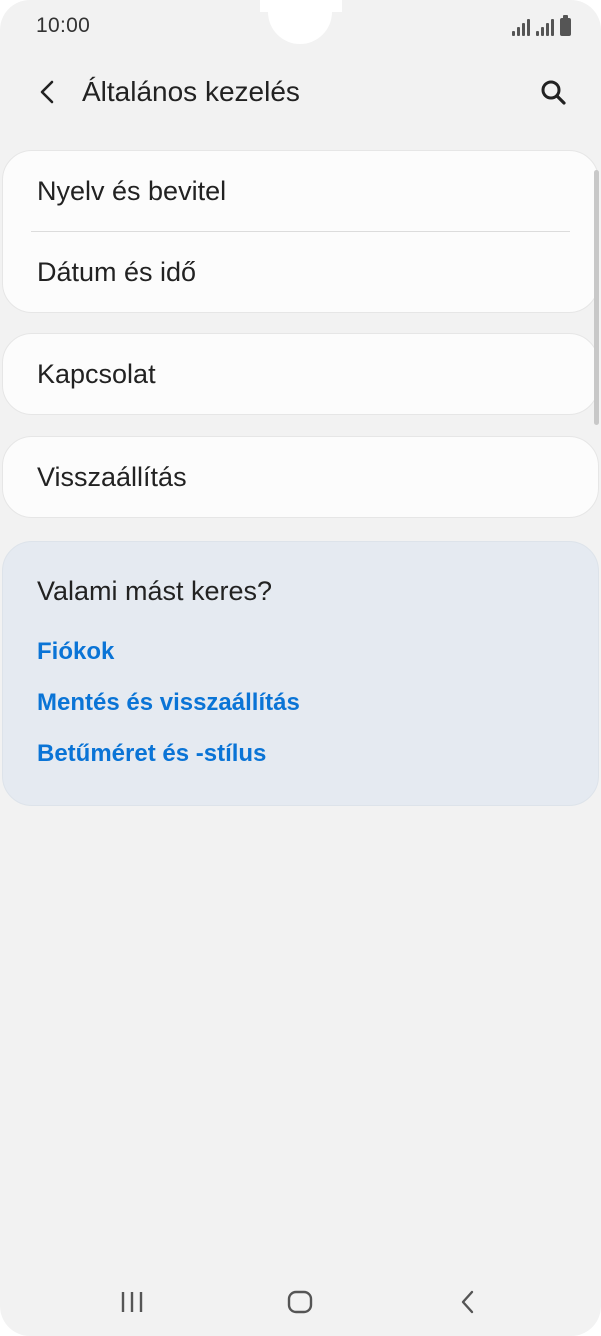 The image size is (601, 1336). I want to click on page-title: Általános kezelés, so click(191, 91).